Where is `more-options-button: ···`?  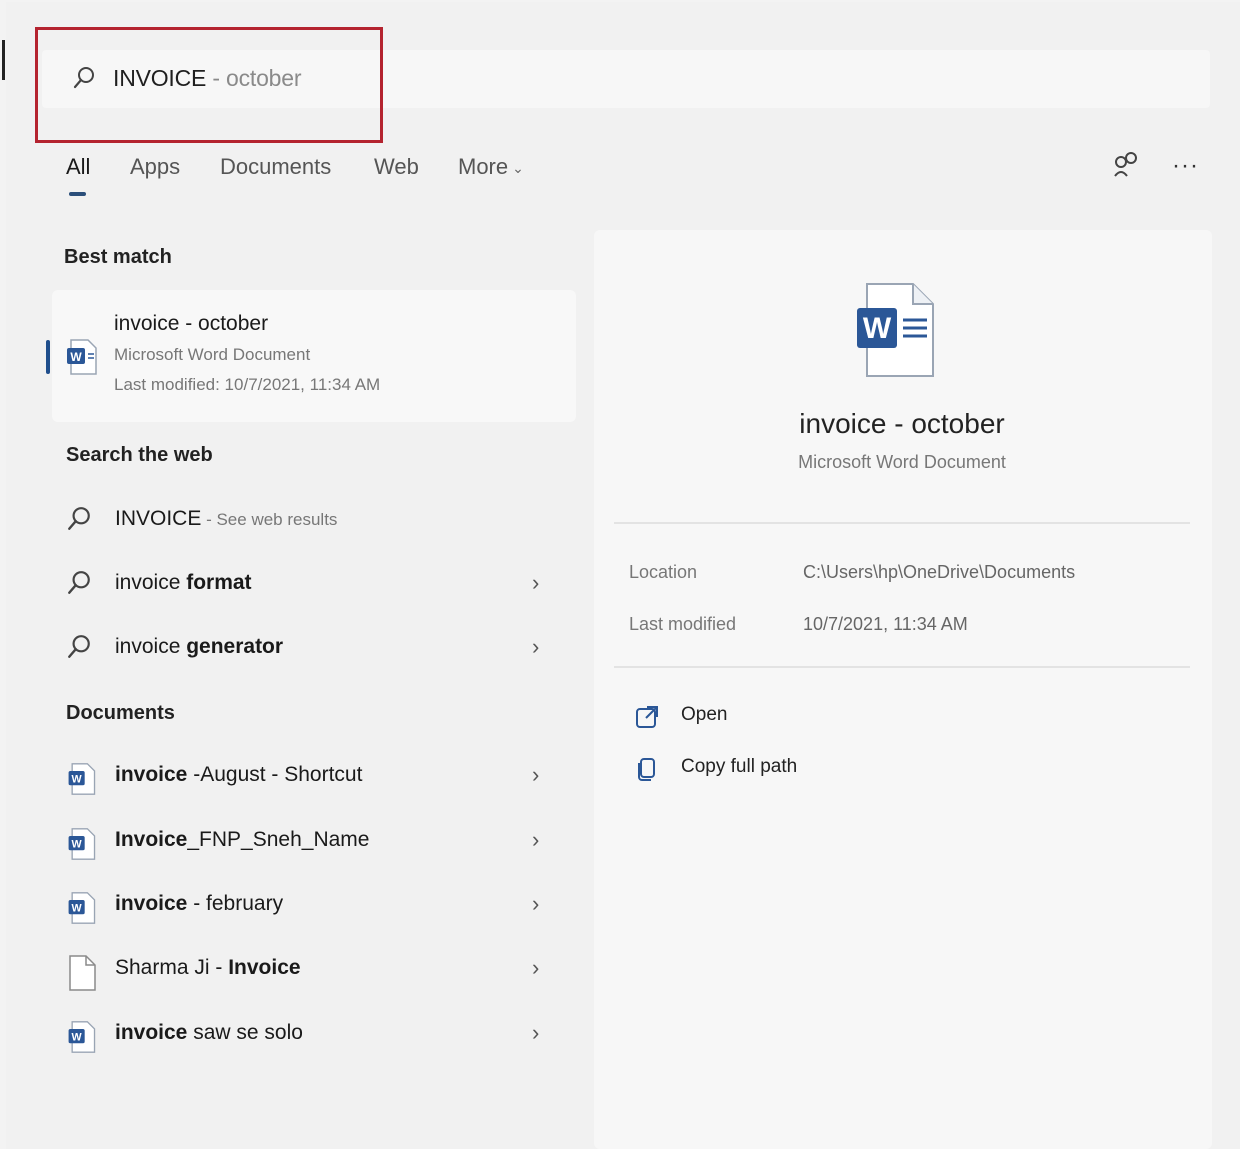 more-options-button: ··· is located at coordinates (1185, 166).